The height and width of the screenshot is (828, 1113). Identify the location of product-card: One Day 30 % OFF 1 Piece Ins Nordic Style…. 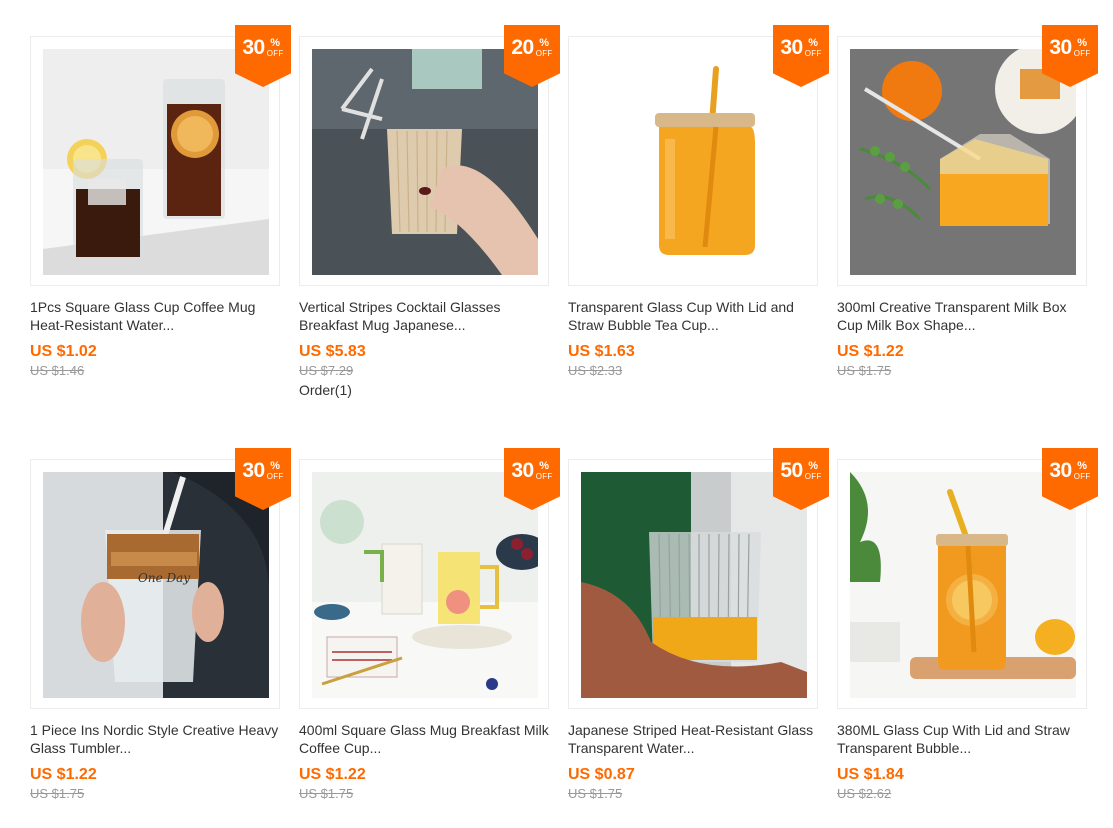
(160, 625).